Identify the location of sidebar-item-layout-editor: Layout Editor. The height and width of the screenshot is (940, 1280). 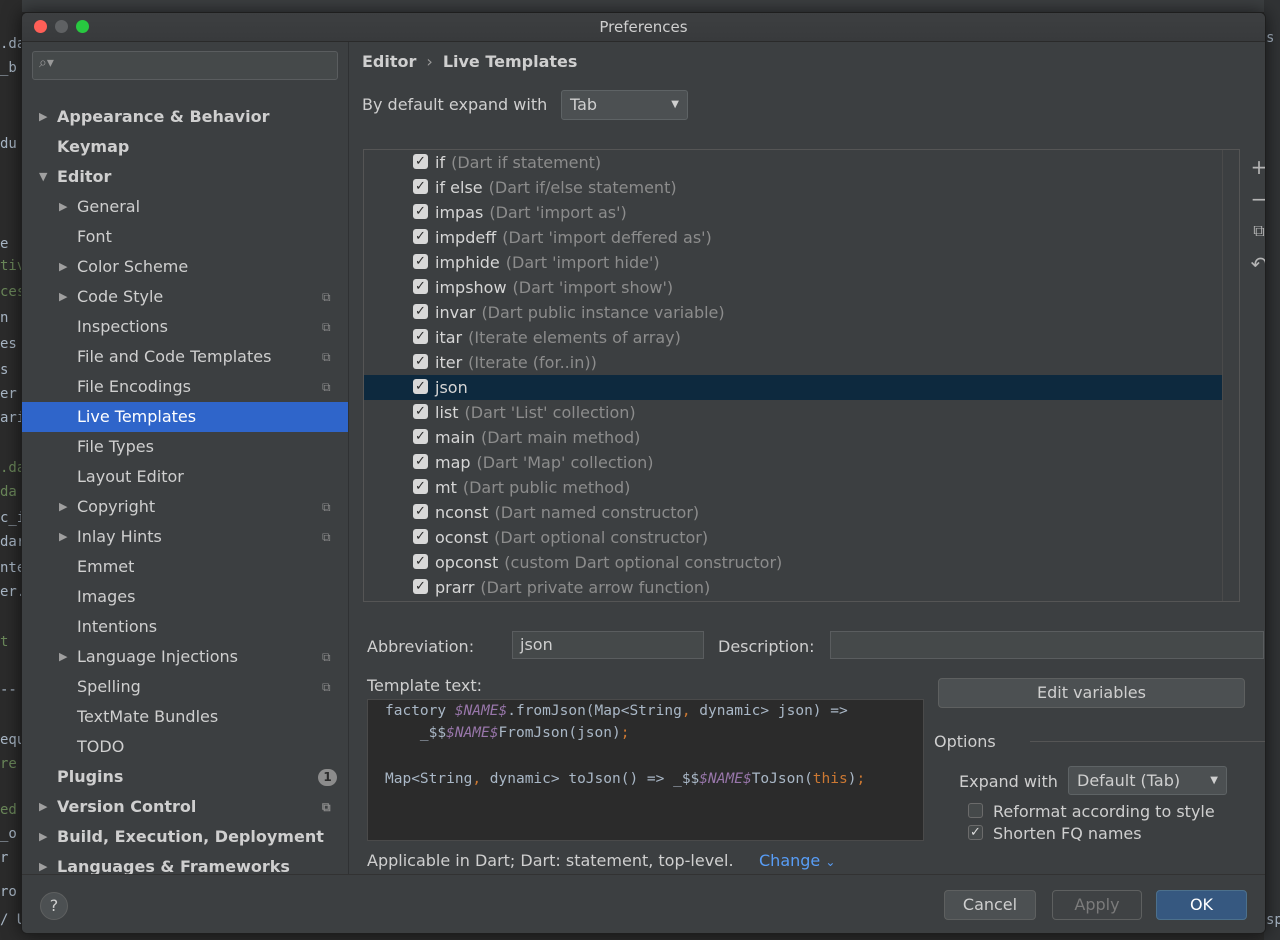
(185, 477).